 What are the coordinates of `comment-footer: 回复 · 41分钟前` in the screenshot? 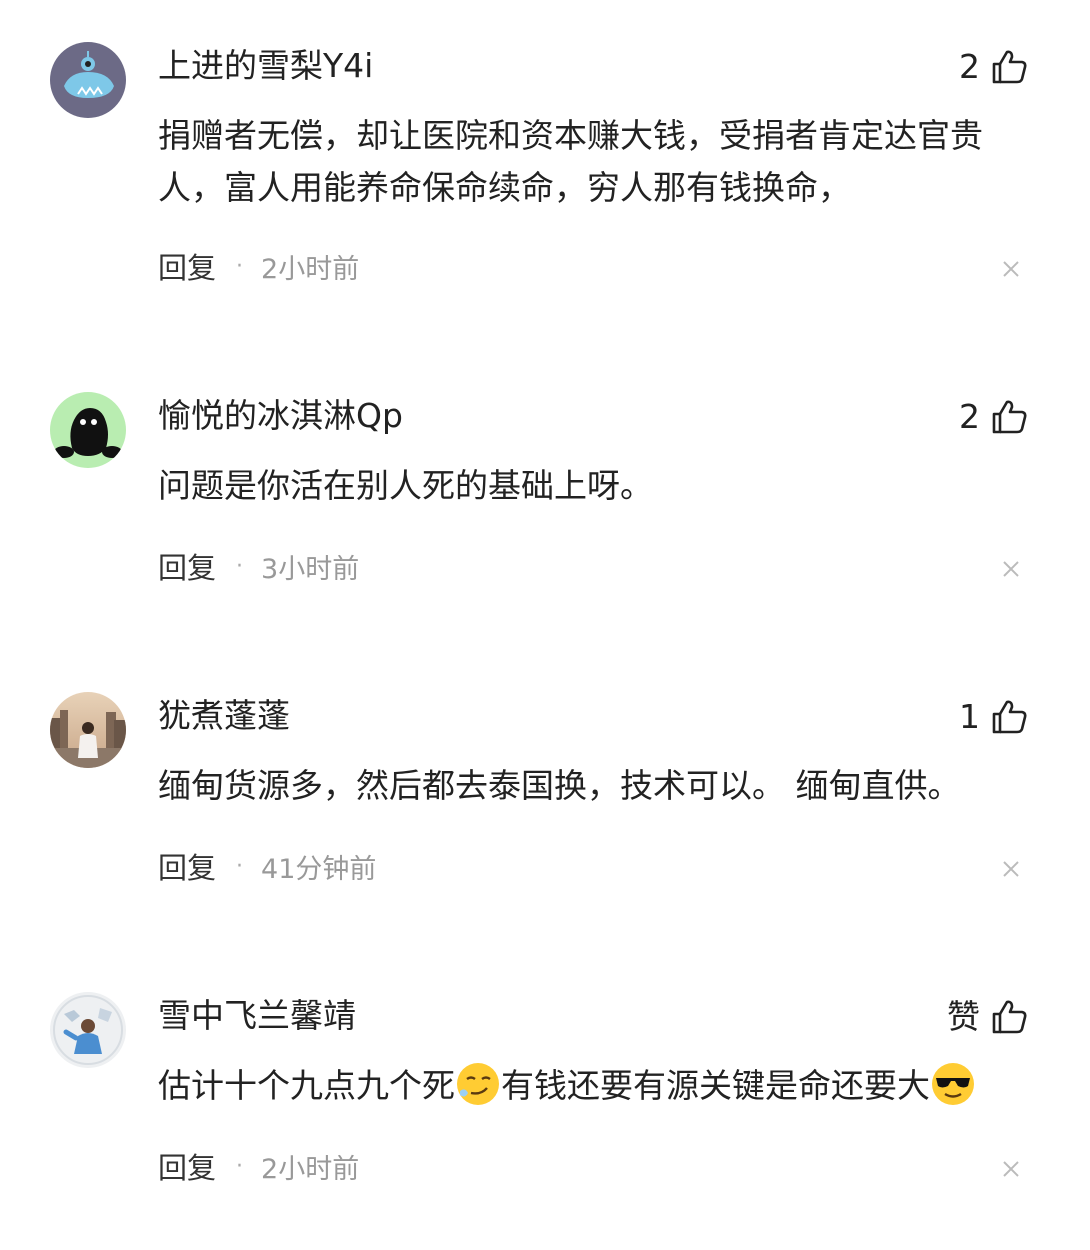 It's located at (267, 866).